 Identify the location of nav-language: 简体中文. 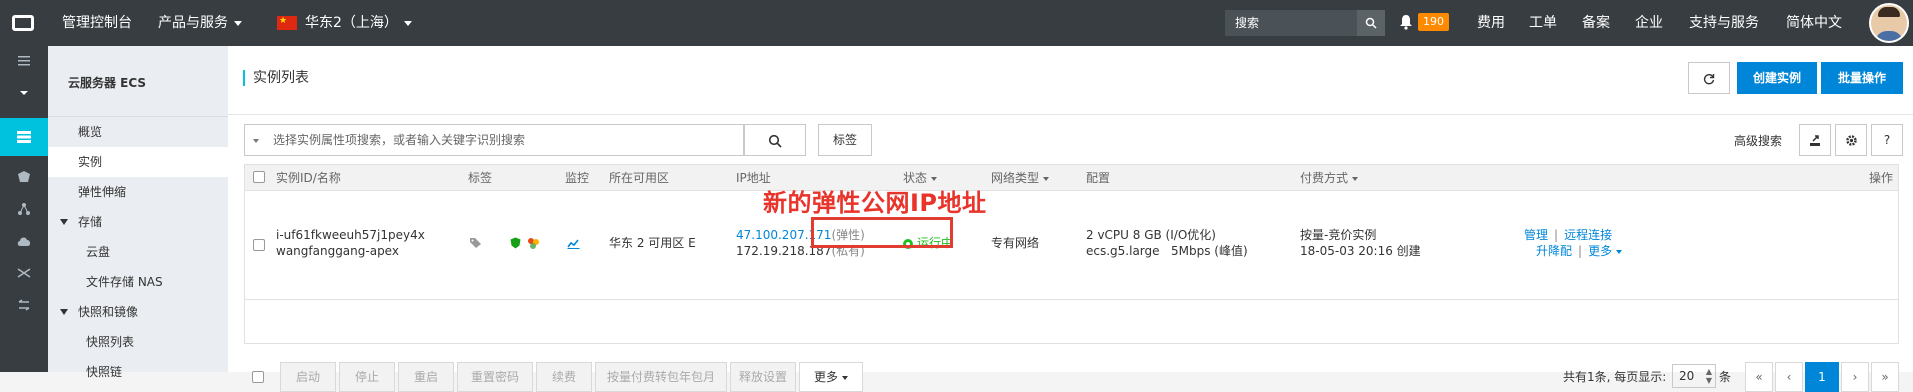
(1814, 23).